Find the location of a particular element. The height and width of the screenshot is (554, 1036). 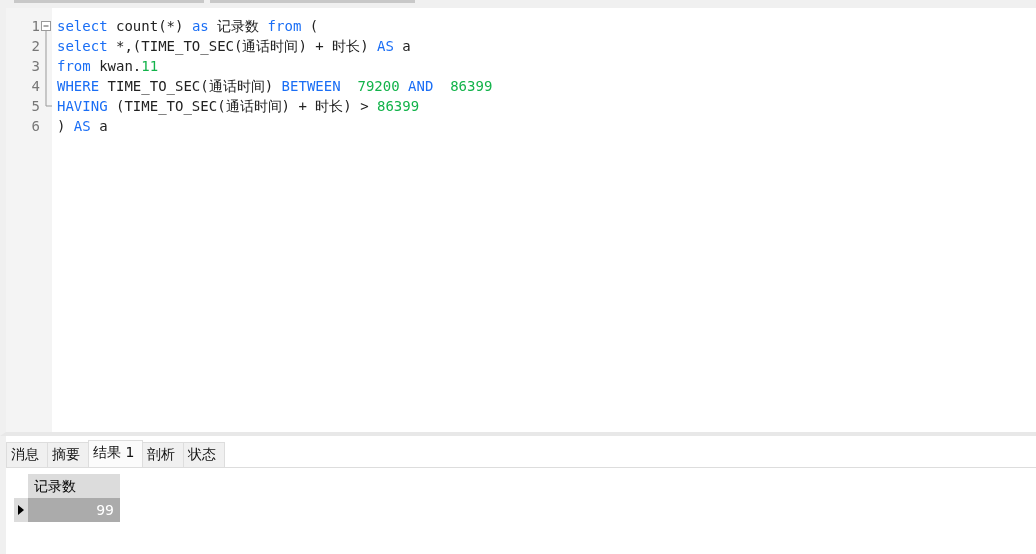

row-indicator is located at coordinates (21, 510).